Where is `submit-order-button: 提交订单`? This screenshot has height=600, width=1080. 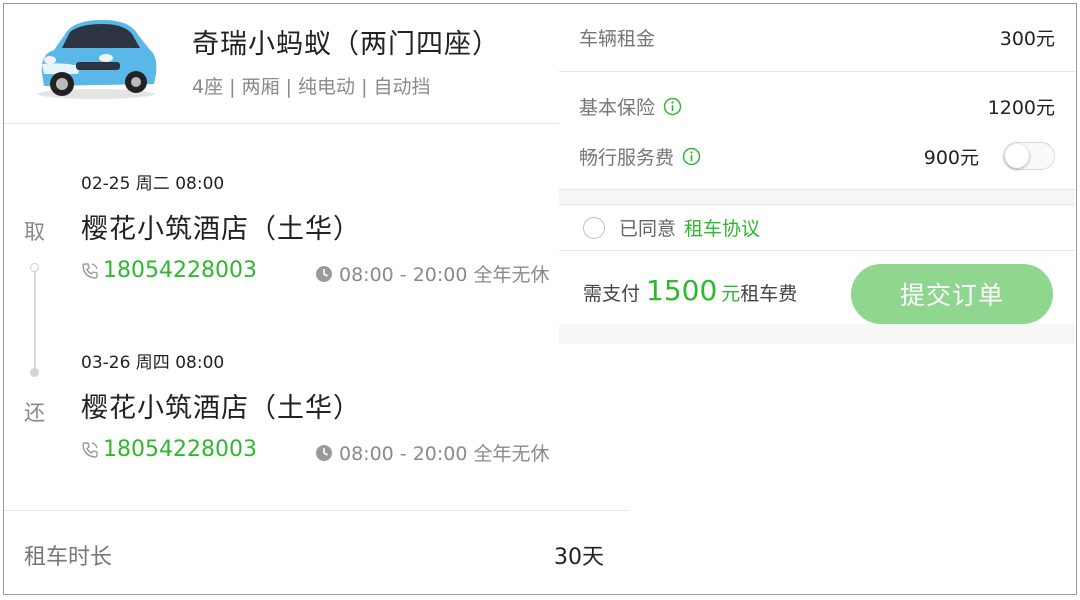
submit-order-button: 提交订单 is located at coordinates (952, 294).